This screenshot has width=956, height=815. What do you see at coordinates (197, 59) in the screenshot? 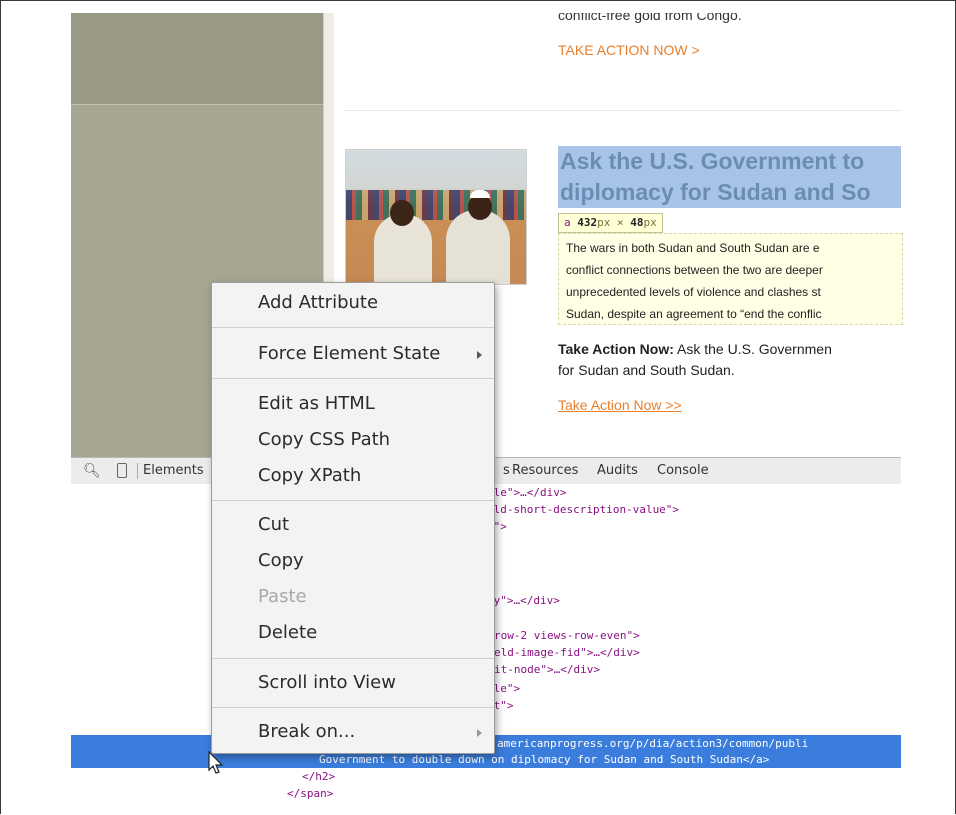
I see `sidebar-top-block` at bounding box center [197, 59].